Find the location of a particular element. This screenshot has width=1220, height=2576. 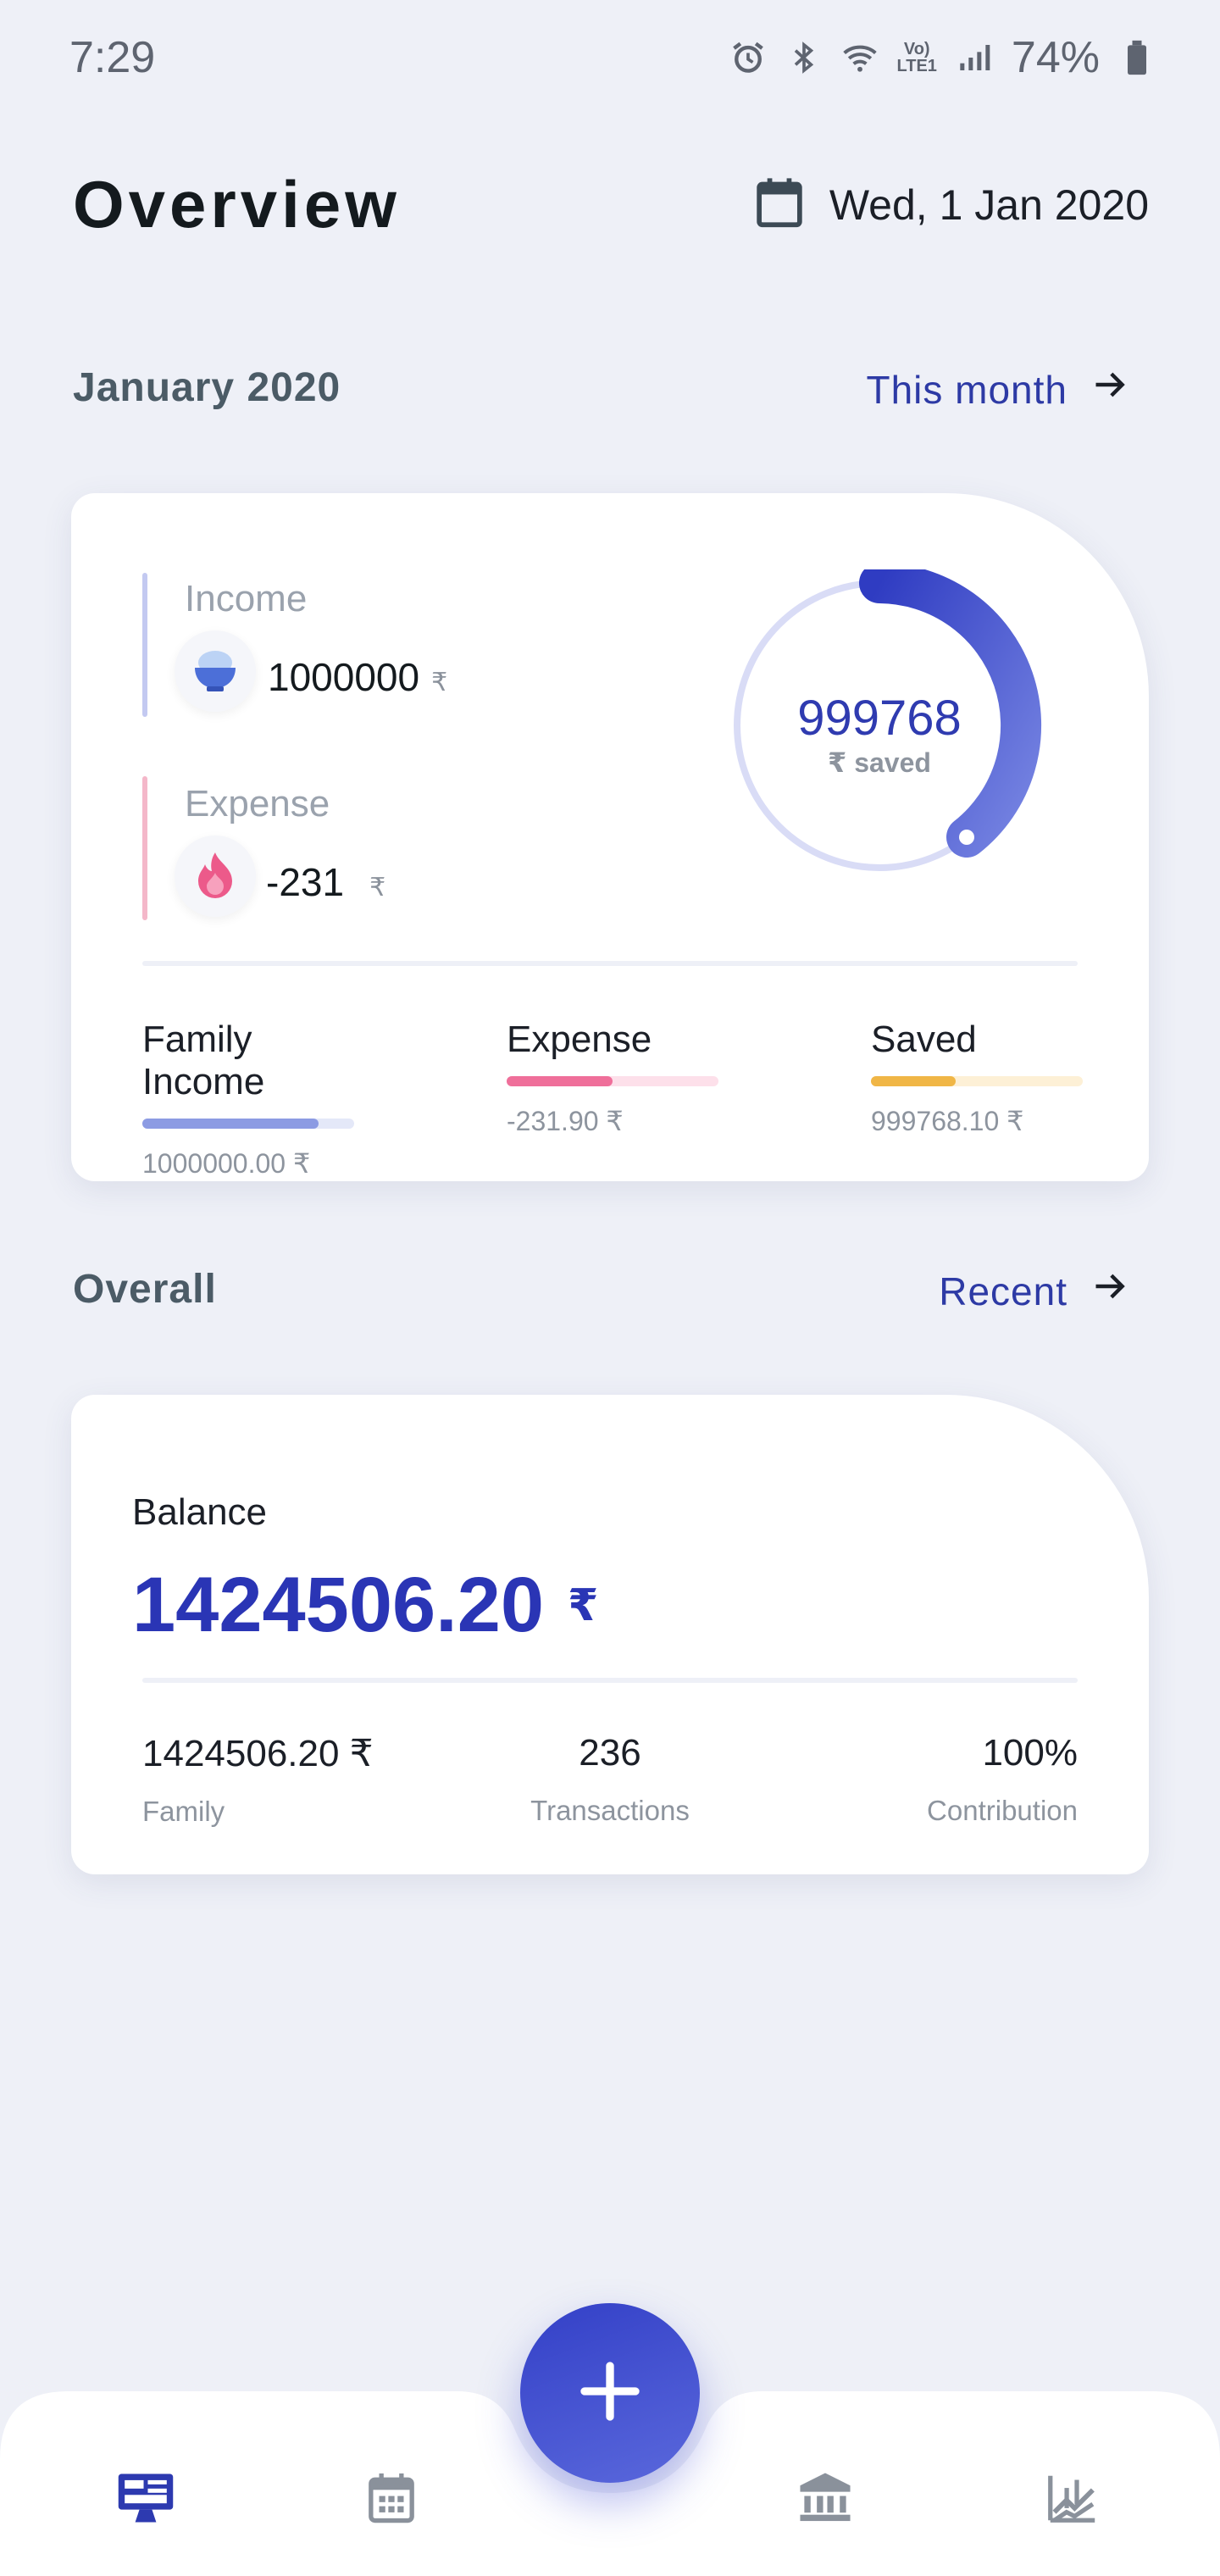

recent-label: Recent is located at coordinates (1003, 1291).